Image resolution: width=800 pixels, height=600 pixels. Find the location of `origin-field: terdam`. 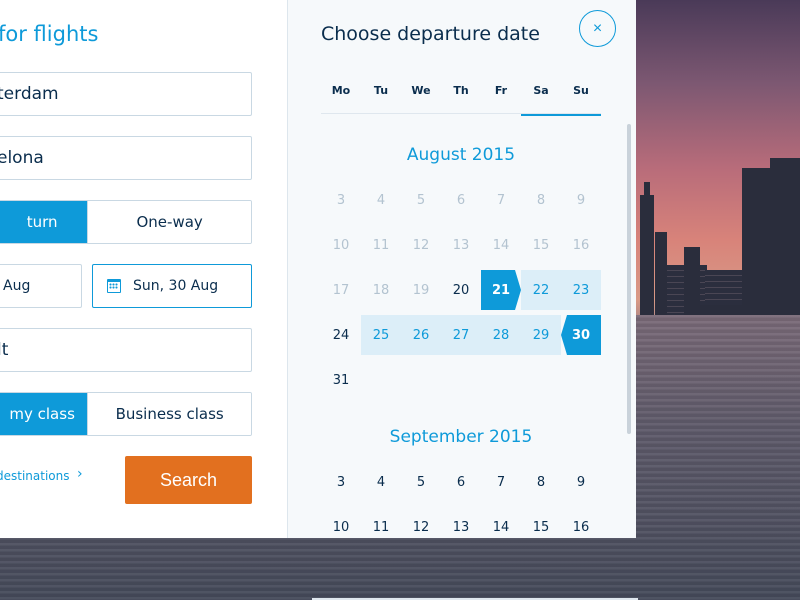

origin-field: terdam is located at coordinates (126, 94).